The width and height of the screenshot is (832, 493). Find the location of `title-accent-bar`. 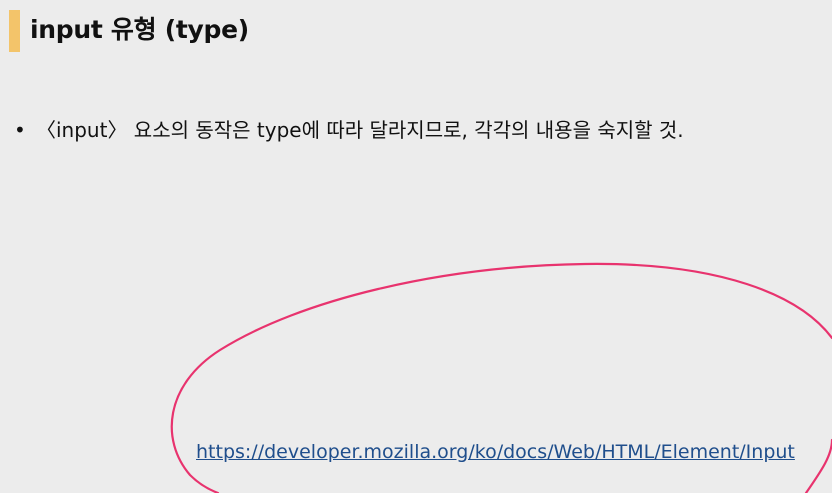

title-accent-bar is located at coordinates (14, 31).